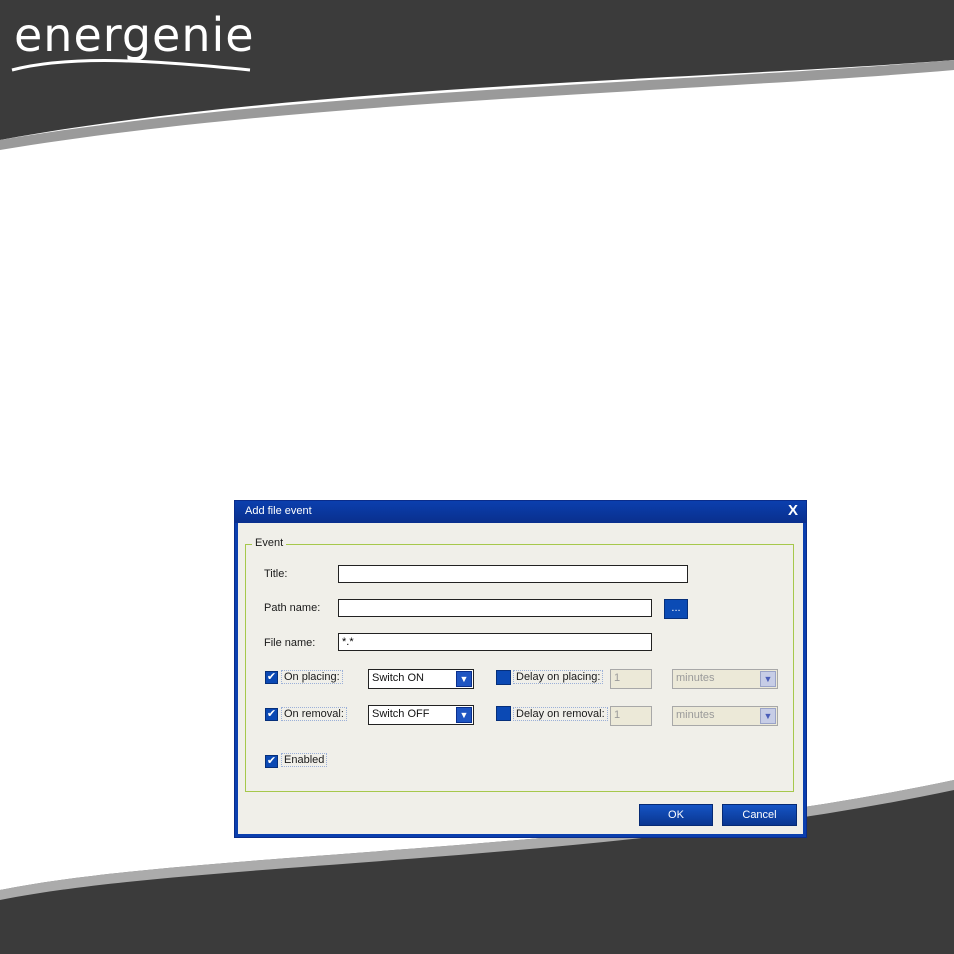  Describe the element at coordinates (695, 715) in the screenshot. I see `delay-removal-unit-value: minutes` at that location.